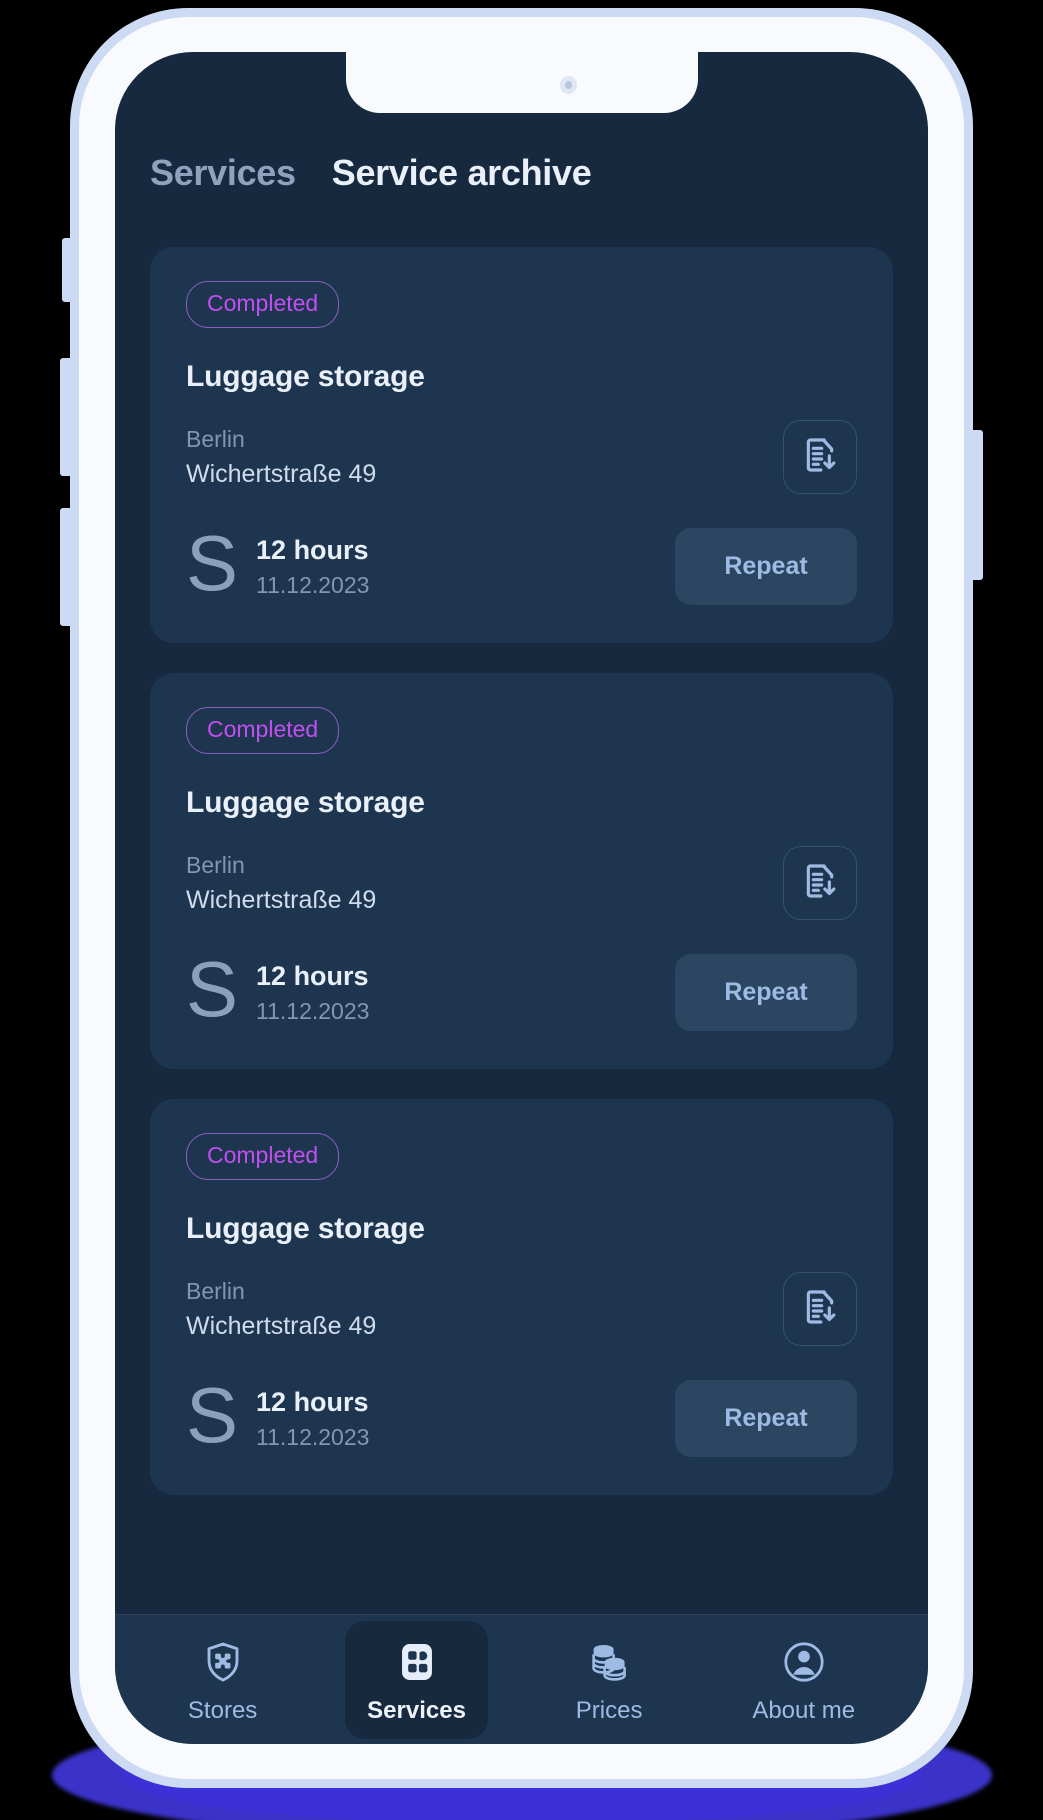 The image size is (1043, 1820). I want to click on nav-item-stores: Stores, so click(222, 1680).